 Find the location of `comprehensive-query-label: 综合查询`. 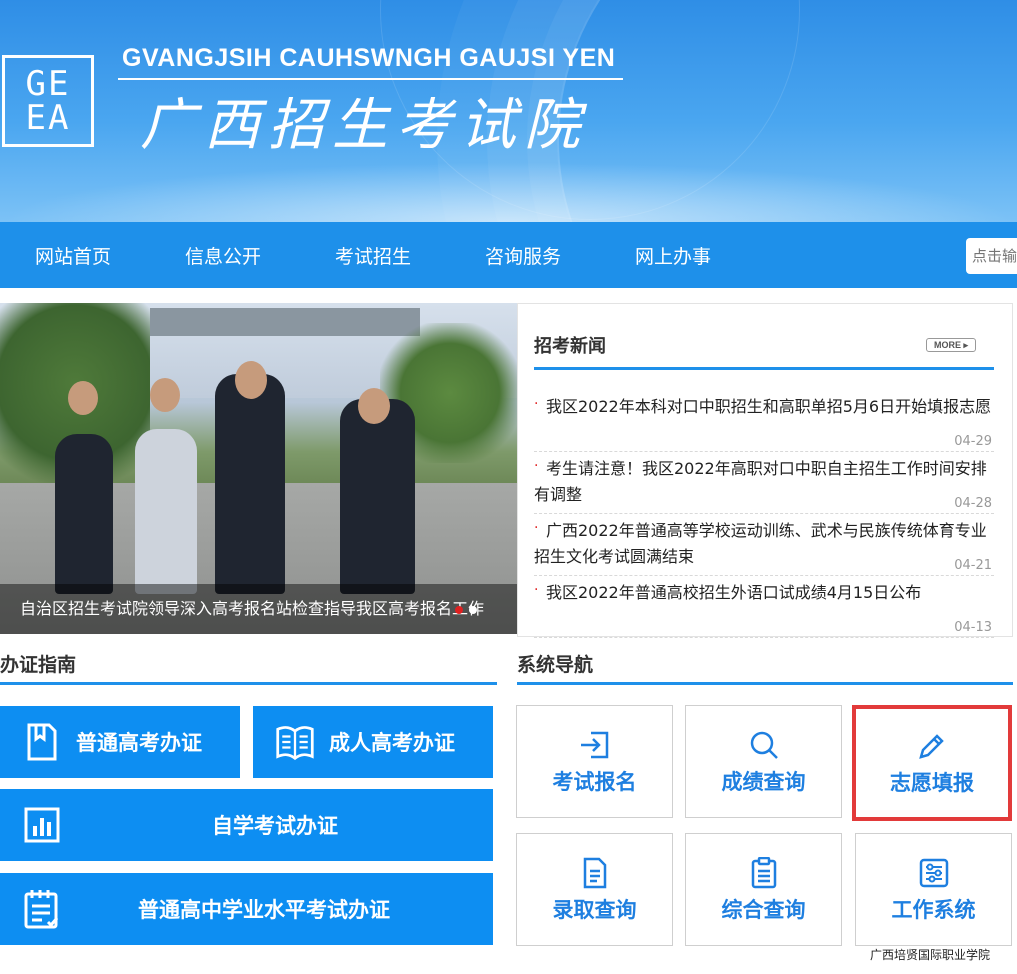

comprehensive-query-label: 综合查询 is located at coordinates (763, 909).